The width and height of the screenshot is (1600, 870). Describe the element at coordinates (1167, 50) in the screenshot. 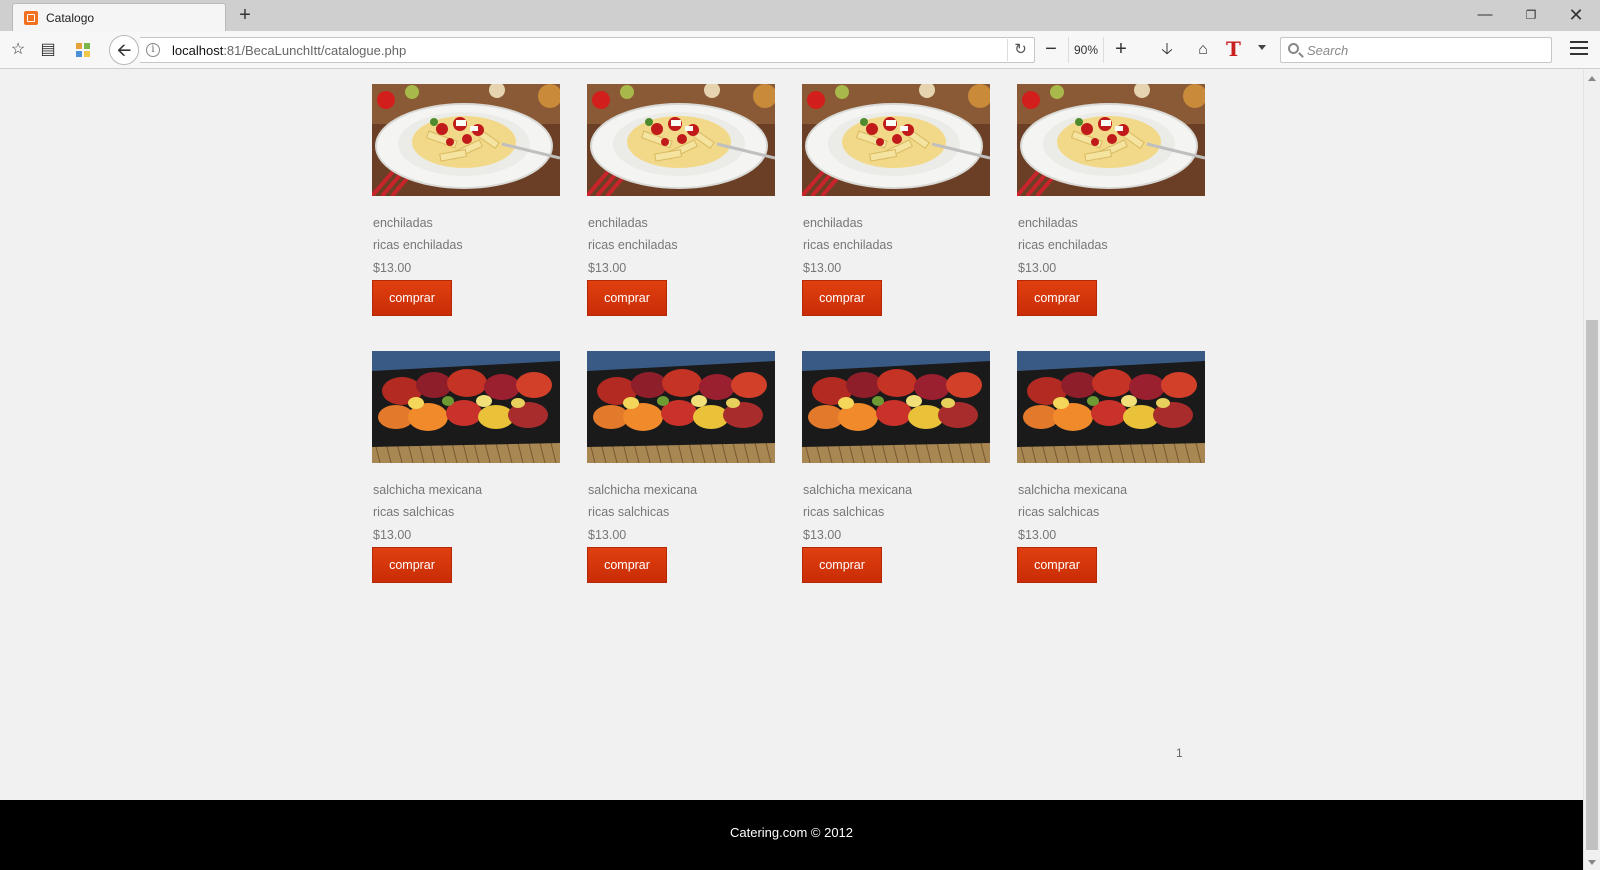

I see `download-icon: 🡣` at that location.